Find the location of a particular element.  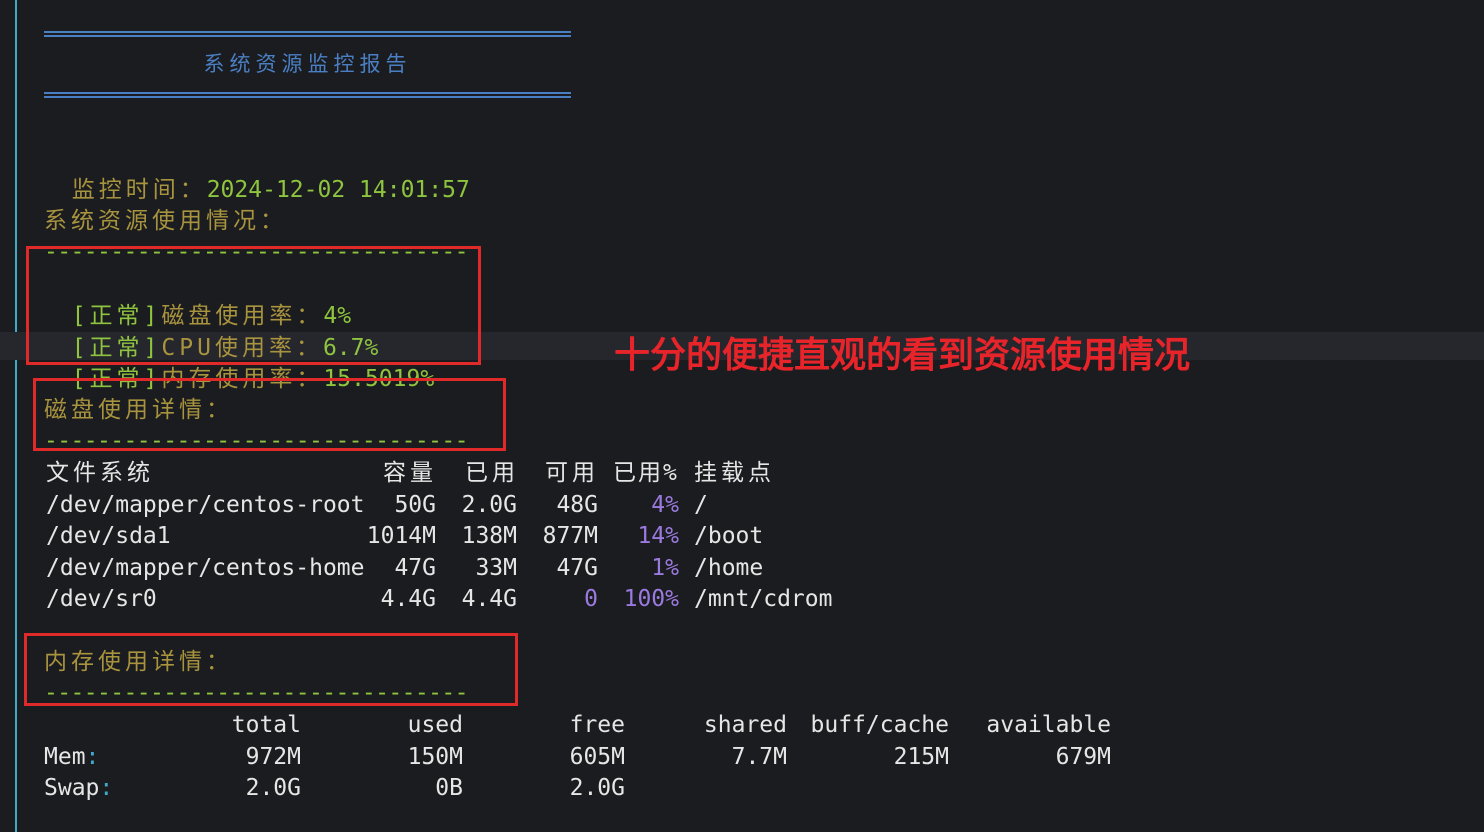

mem-header-shared: shared is located at coordinates (745, 725).